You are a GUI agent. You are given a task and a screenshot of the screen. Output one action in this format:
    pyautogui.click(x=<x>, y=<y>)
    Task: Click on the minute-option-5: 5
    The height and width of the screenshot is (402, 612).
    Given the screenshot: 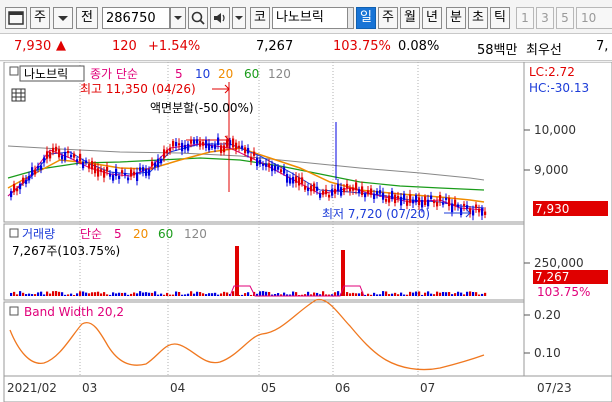 What is the action you would take?
    pyautogui.click(x=565, y=18)
    